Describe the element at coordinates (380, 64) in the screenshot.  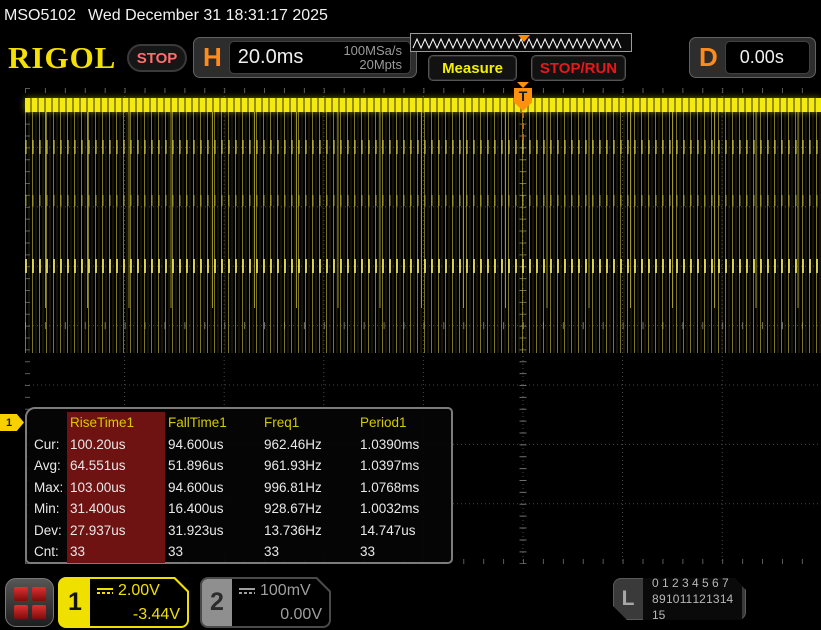
I see `memory-depth: 20Mpts` at that location.